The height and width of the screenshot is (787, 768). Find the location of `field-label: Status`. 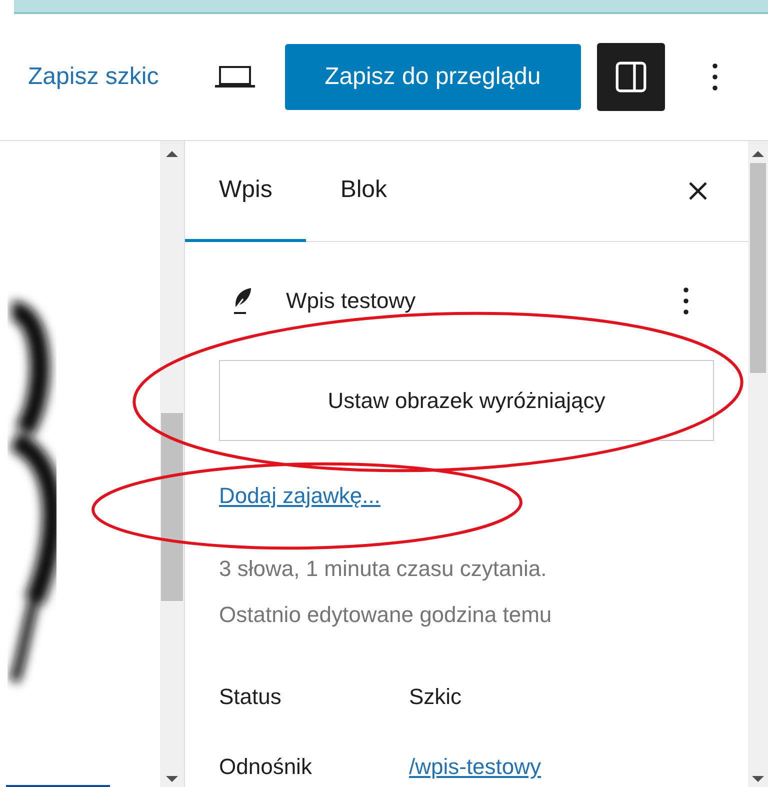

field-label: Status is located at coordinates (250, 697).